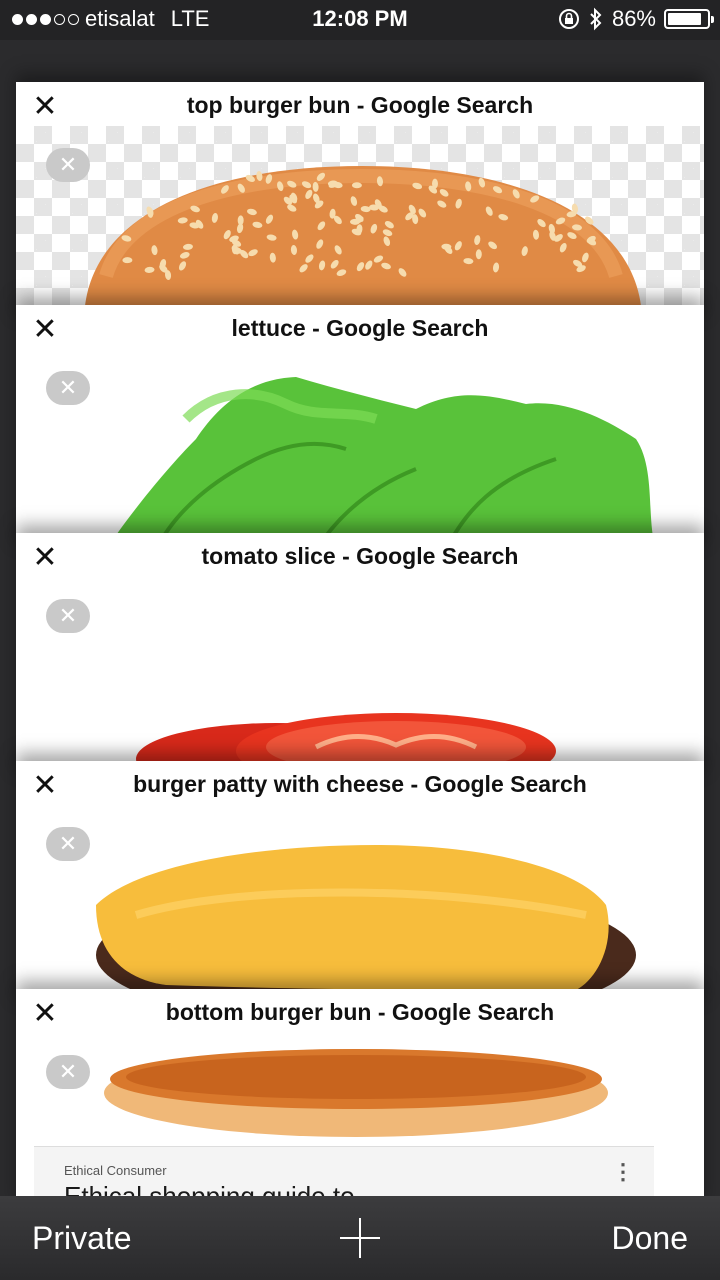 The height and width of the screenshot is (1280, 720). What do you see at coordinates (569, 19) in the screenshot?
I see `rotation-lock-icon` at bounding box center [569, 19].